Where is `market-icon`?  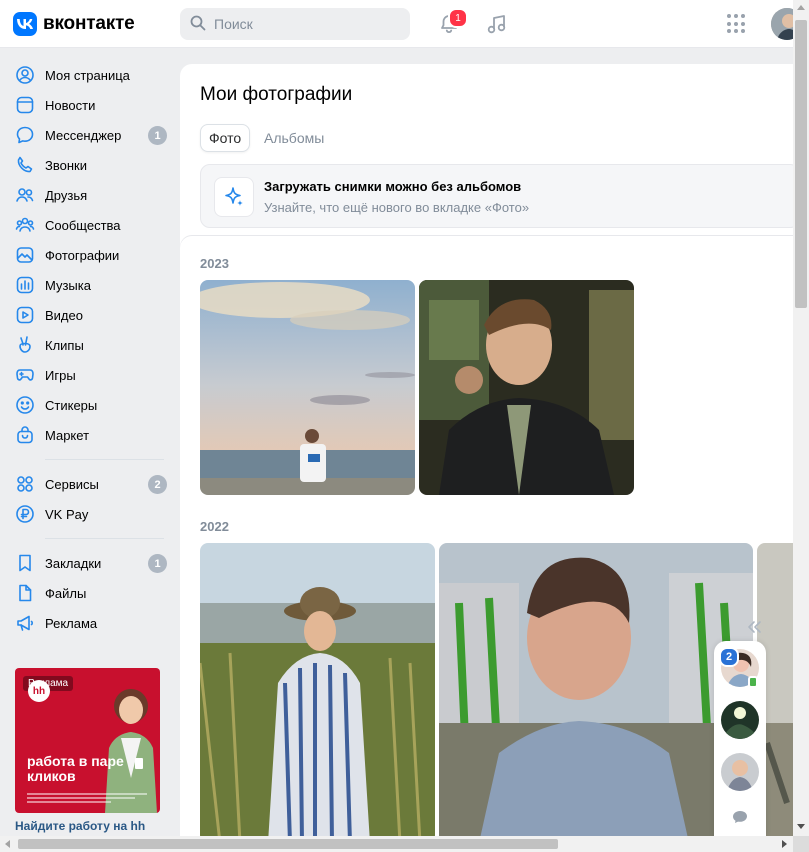
market-icon is located at coordinates (25, 435).